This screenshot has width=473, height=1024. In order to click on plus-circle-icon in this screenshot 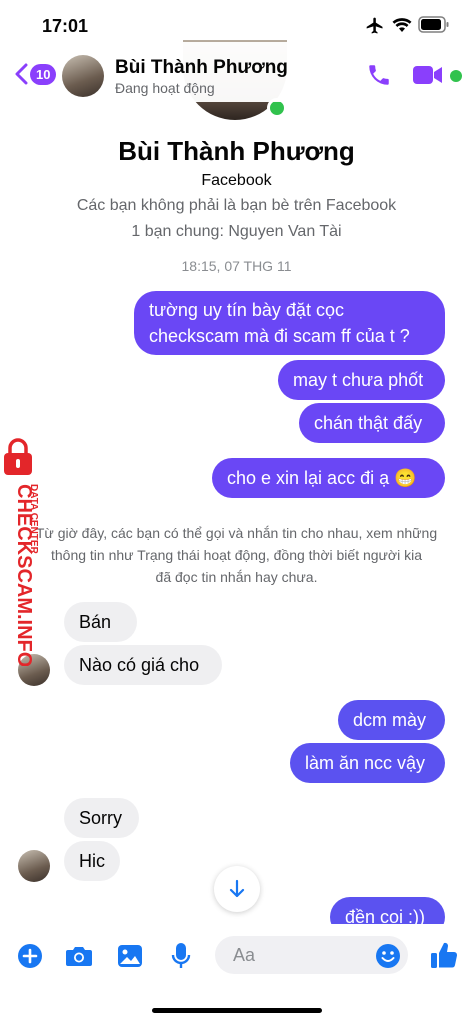, I will do `click(30, 956)`.